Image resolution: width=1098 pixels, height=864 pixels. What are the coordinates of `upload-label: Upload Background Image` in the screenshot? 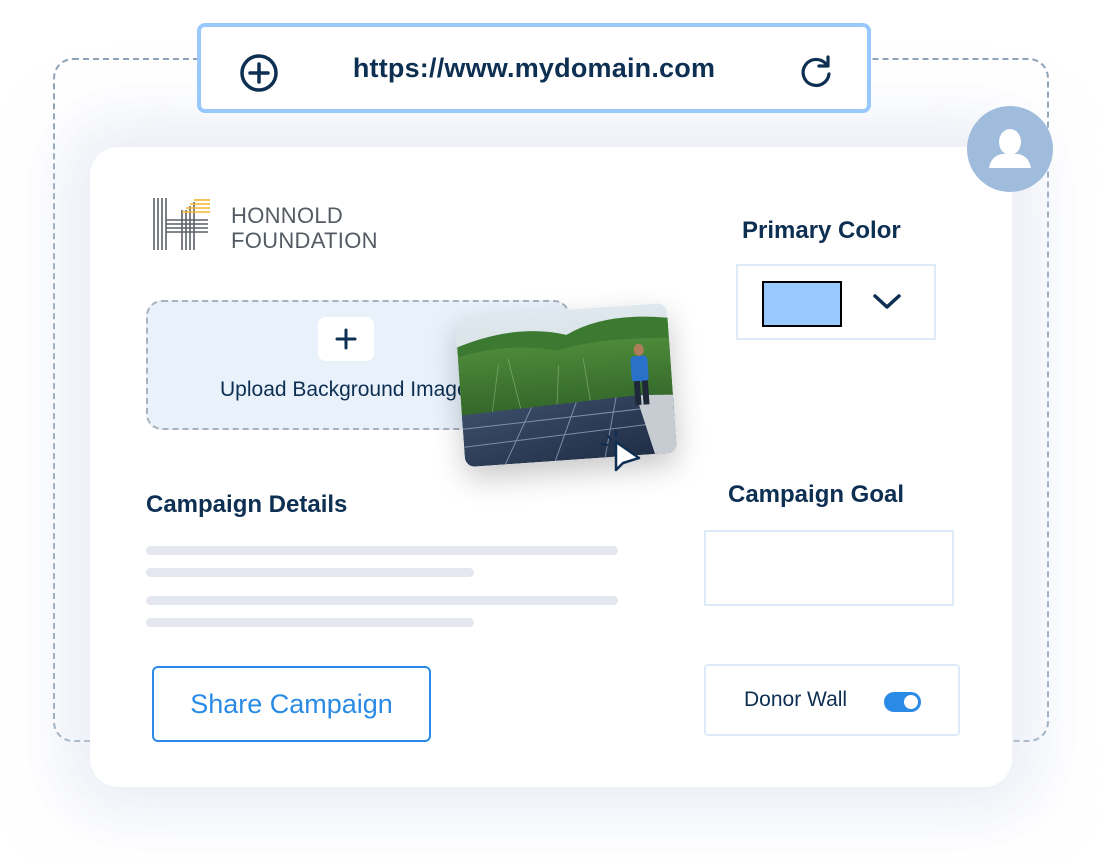 It's located at (344, 389).